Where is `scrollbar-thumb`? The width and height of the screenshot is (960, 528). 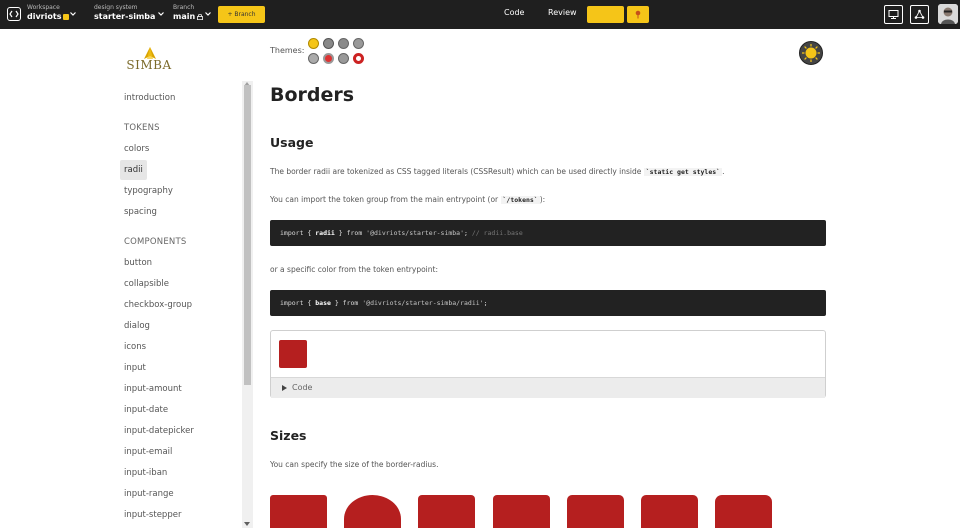 scrollbar-thumb is located at coordinates (247, 235).